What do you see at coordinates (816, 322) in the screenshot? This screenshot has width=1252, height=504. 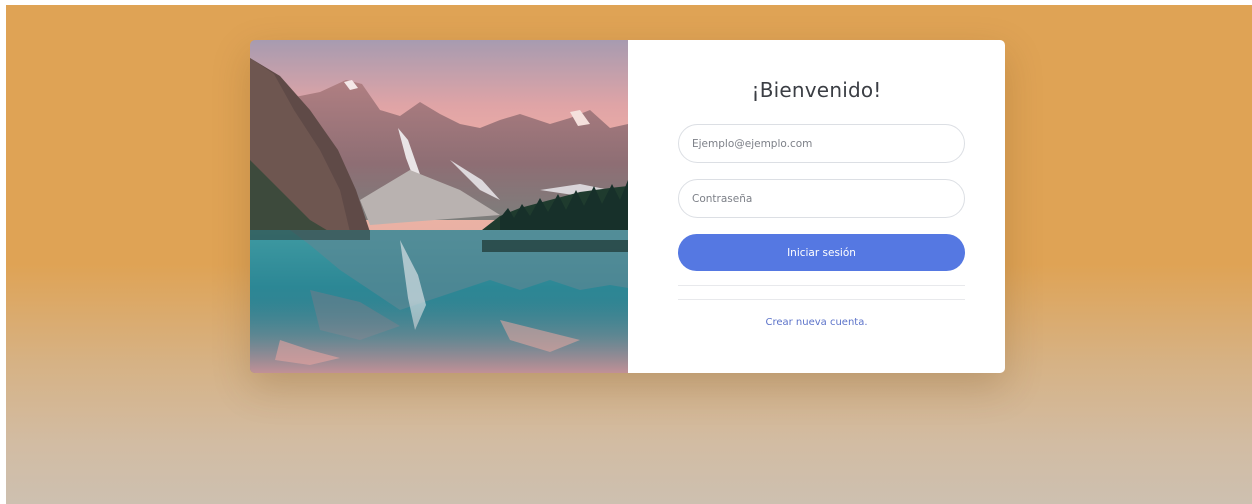 I see `create-account-link: Crear nueva cuenta.` at bounding box center [816, 322].